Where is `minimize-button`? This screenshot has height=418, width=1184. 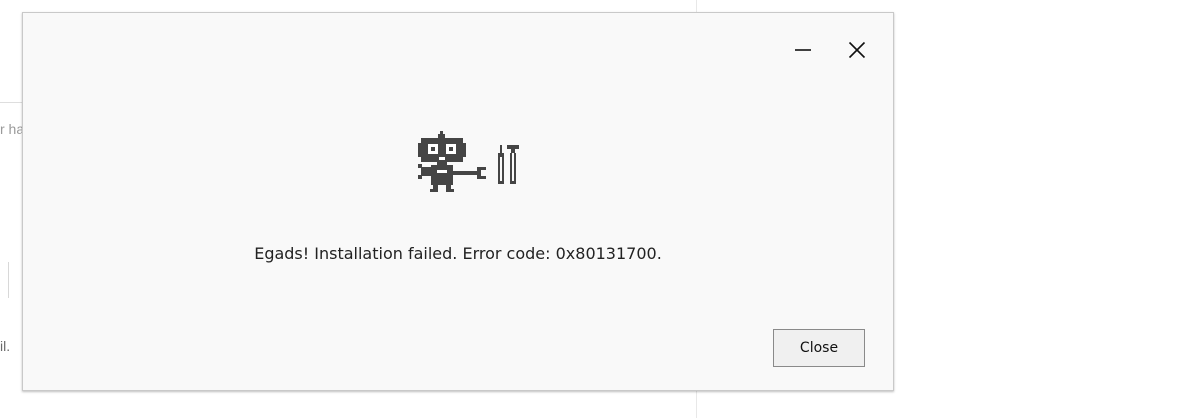 minimize-button is located at coordinates (803, 50).